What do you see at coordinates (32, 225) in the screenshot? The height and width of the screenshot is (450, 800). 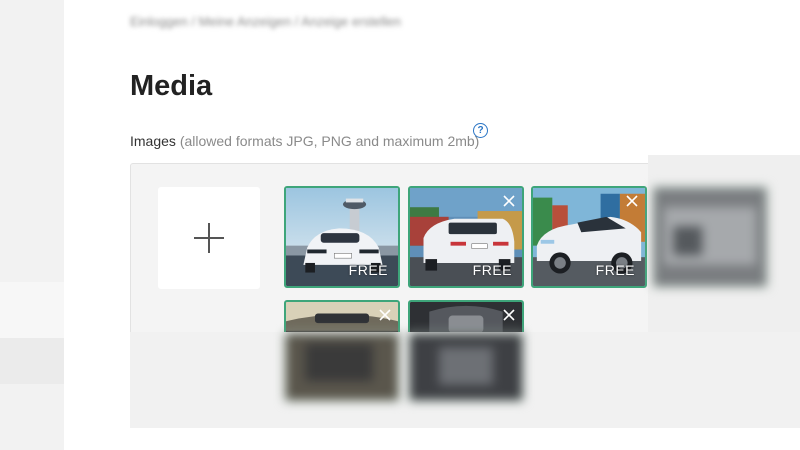 I see `left-sidebar` at bounding box center [32, 225].